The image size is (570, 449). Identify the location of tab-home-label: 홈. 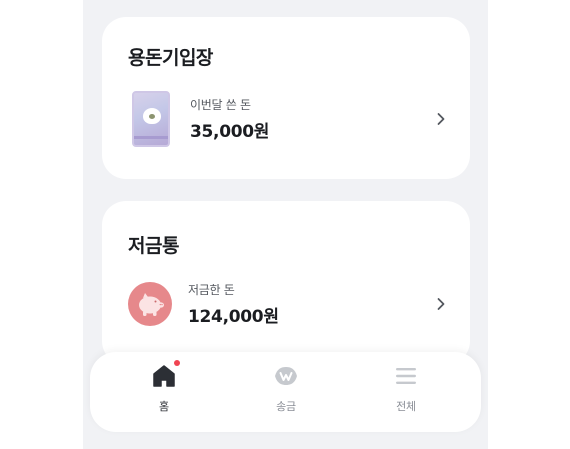
(164, 406).